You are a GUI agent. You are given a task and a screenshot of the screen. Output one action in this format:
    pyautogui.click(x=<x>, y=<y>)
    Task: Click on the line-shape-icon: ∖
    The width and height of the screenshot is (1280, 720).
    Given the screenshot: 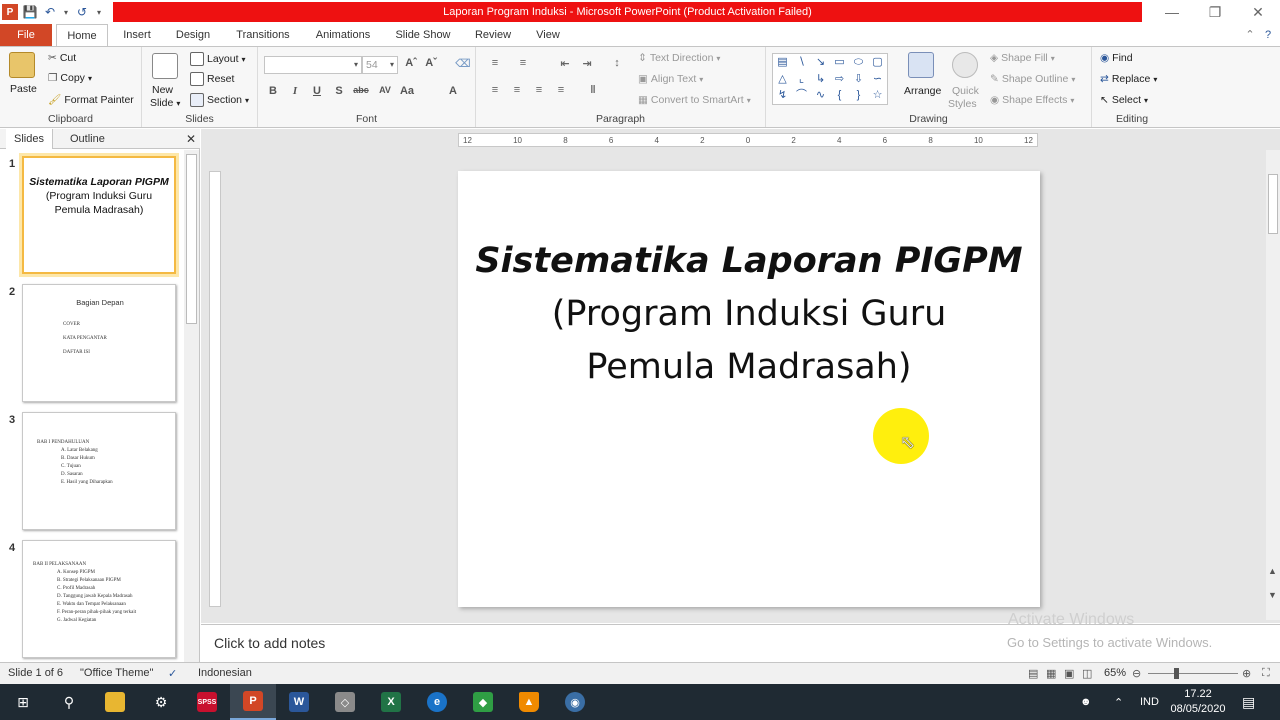 What is the action you would take?
    pyautogui.click(x=801, y=62)
    